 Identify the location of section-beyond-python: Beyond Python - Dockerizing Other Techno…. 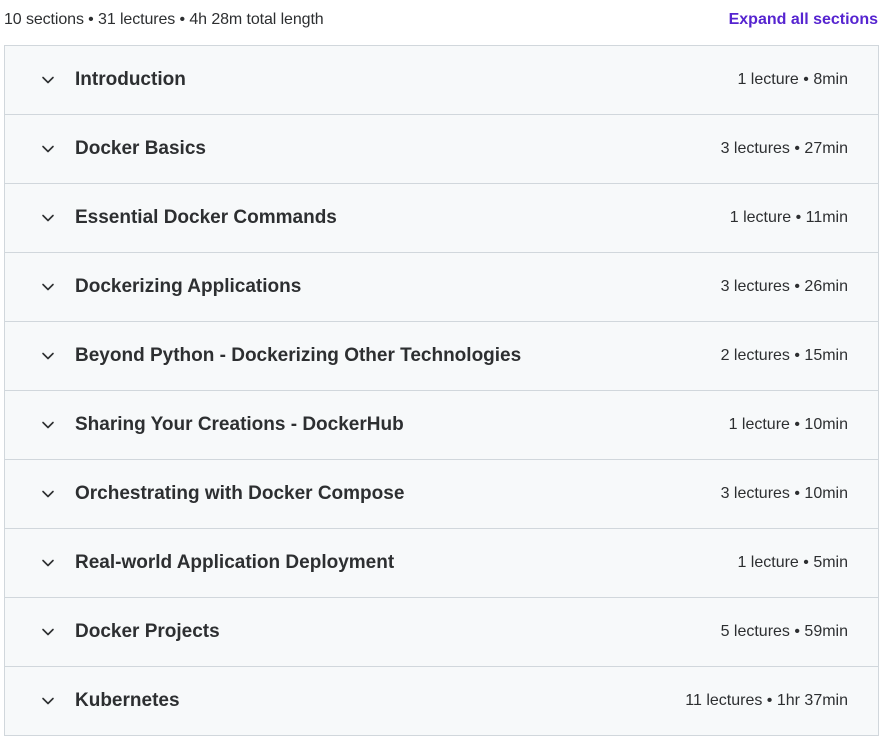
(441, 356).